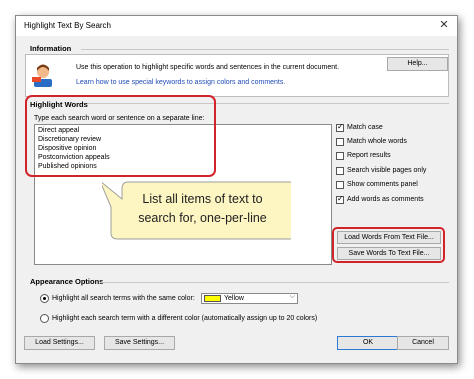 The height and width of the screenshot is (379, 474). What do you see at coordinates (340, 156) in the screenshot?
I see `report-results-checkbox` at bounding box center [340, 156].